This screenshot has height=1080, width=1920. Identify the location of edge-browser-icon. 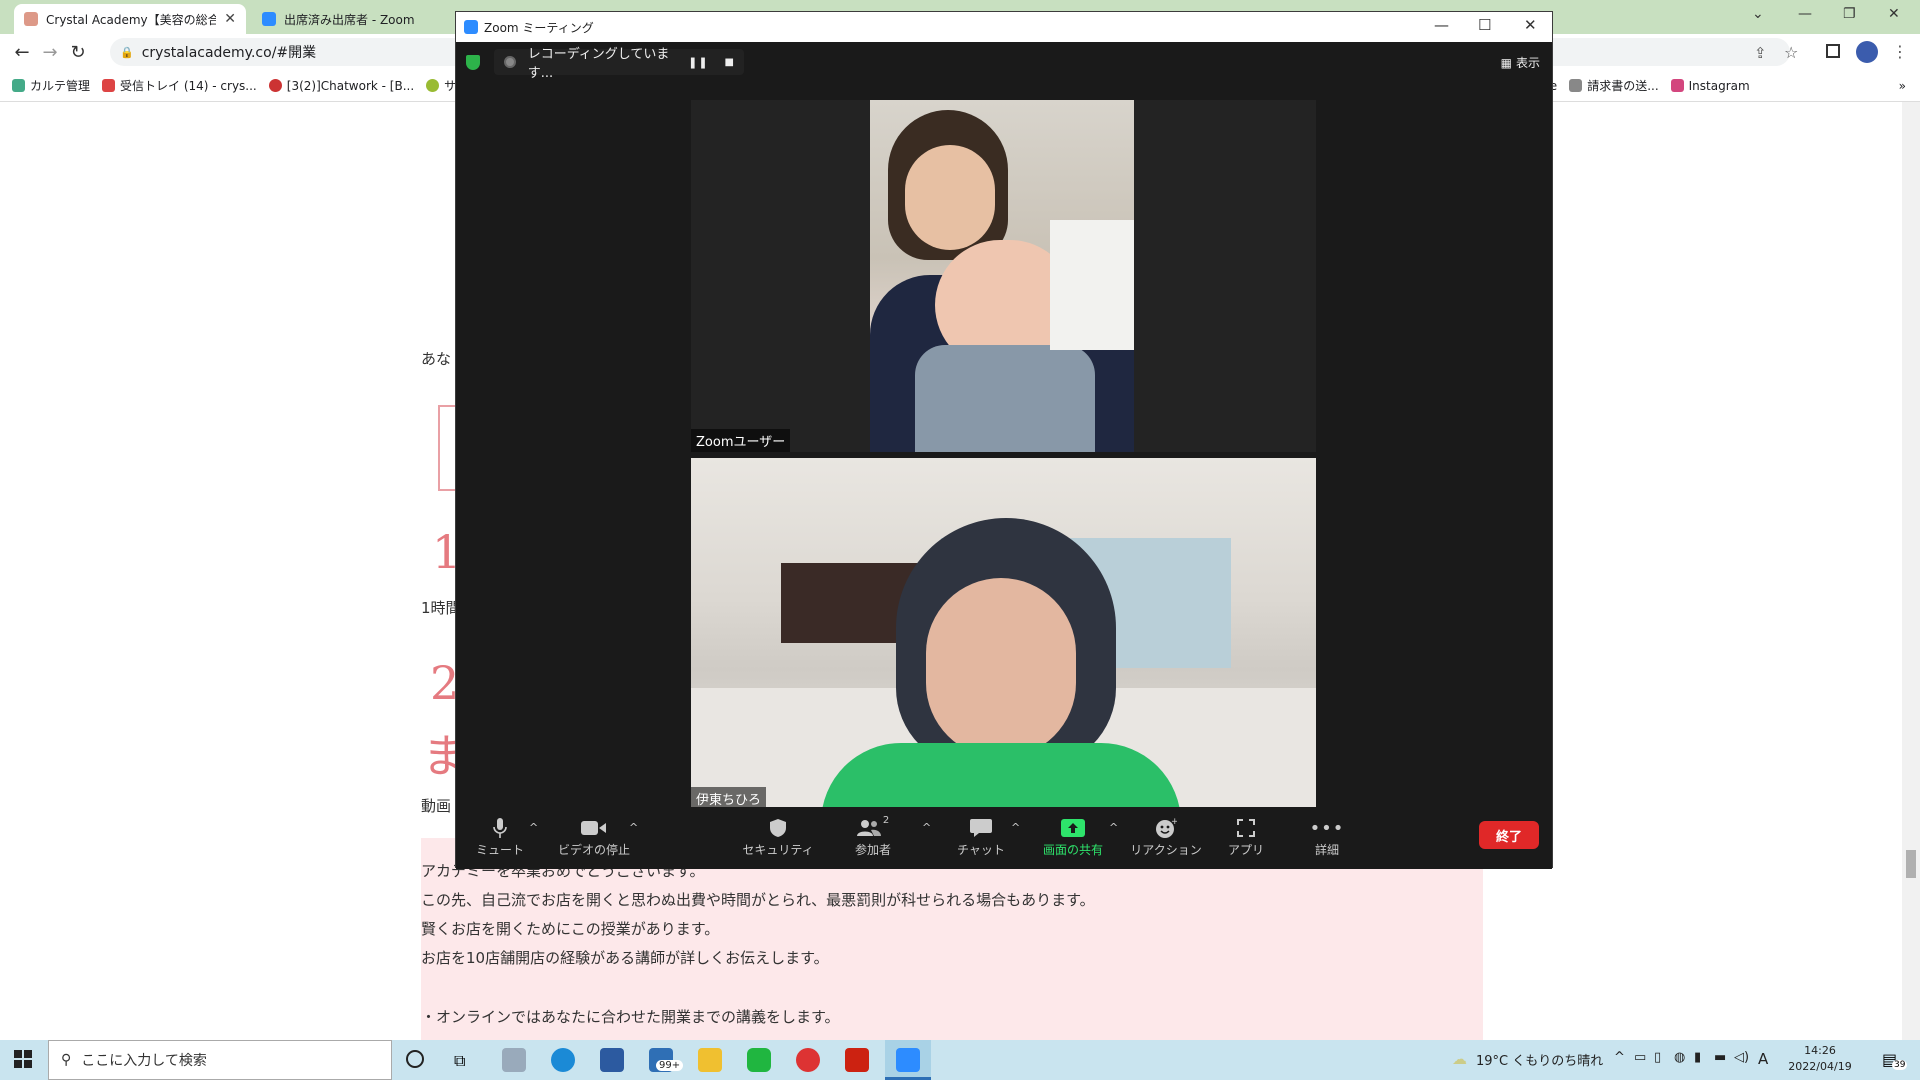
(563, 1060).